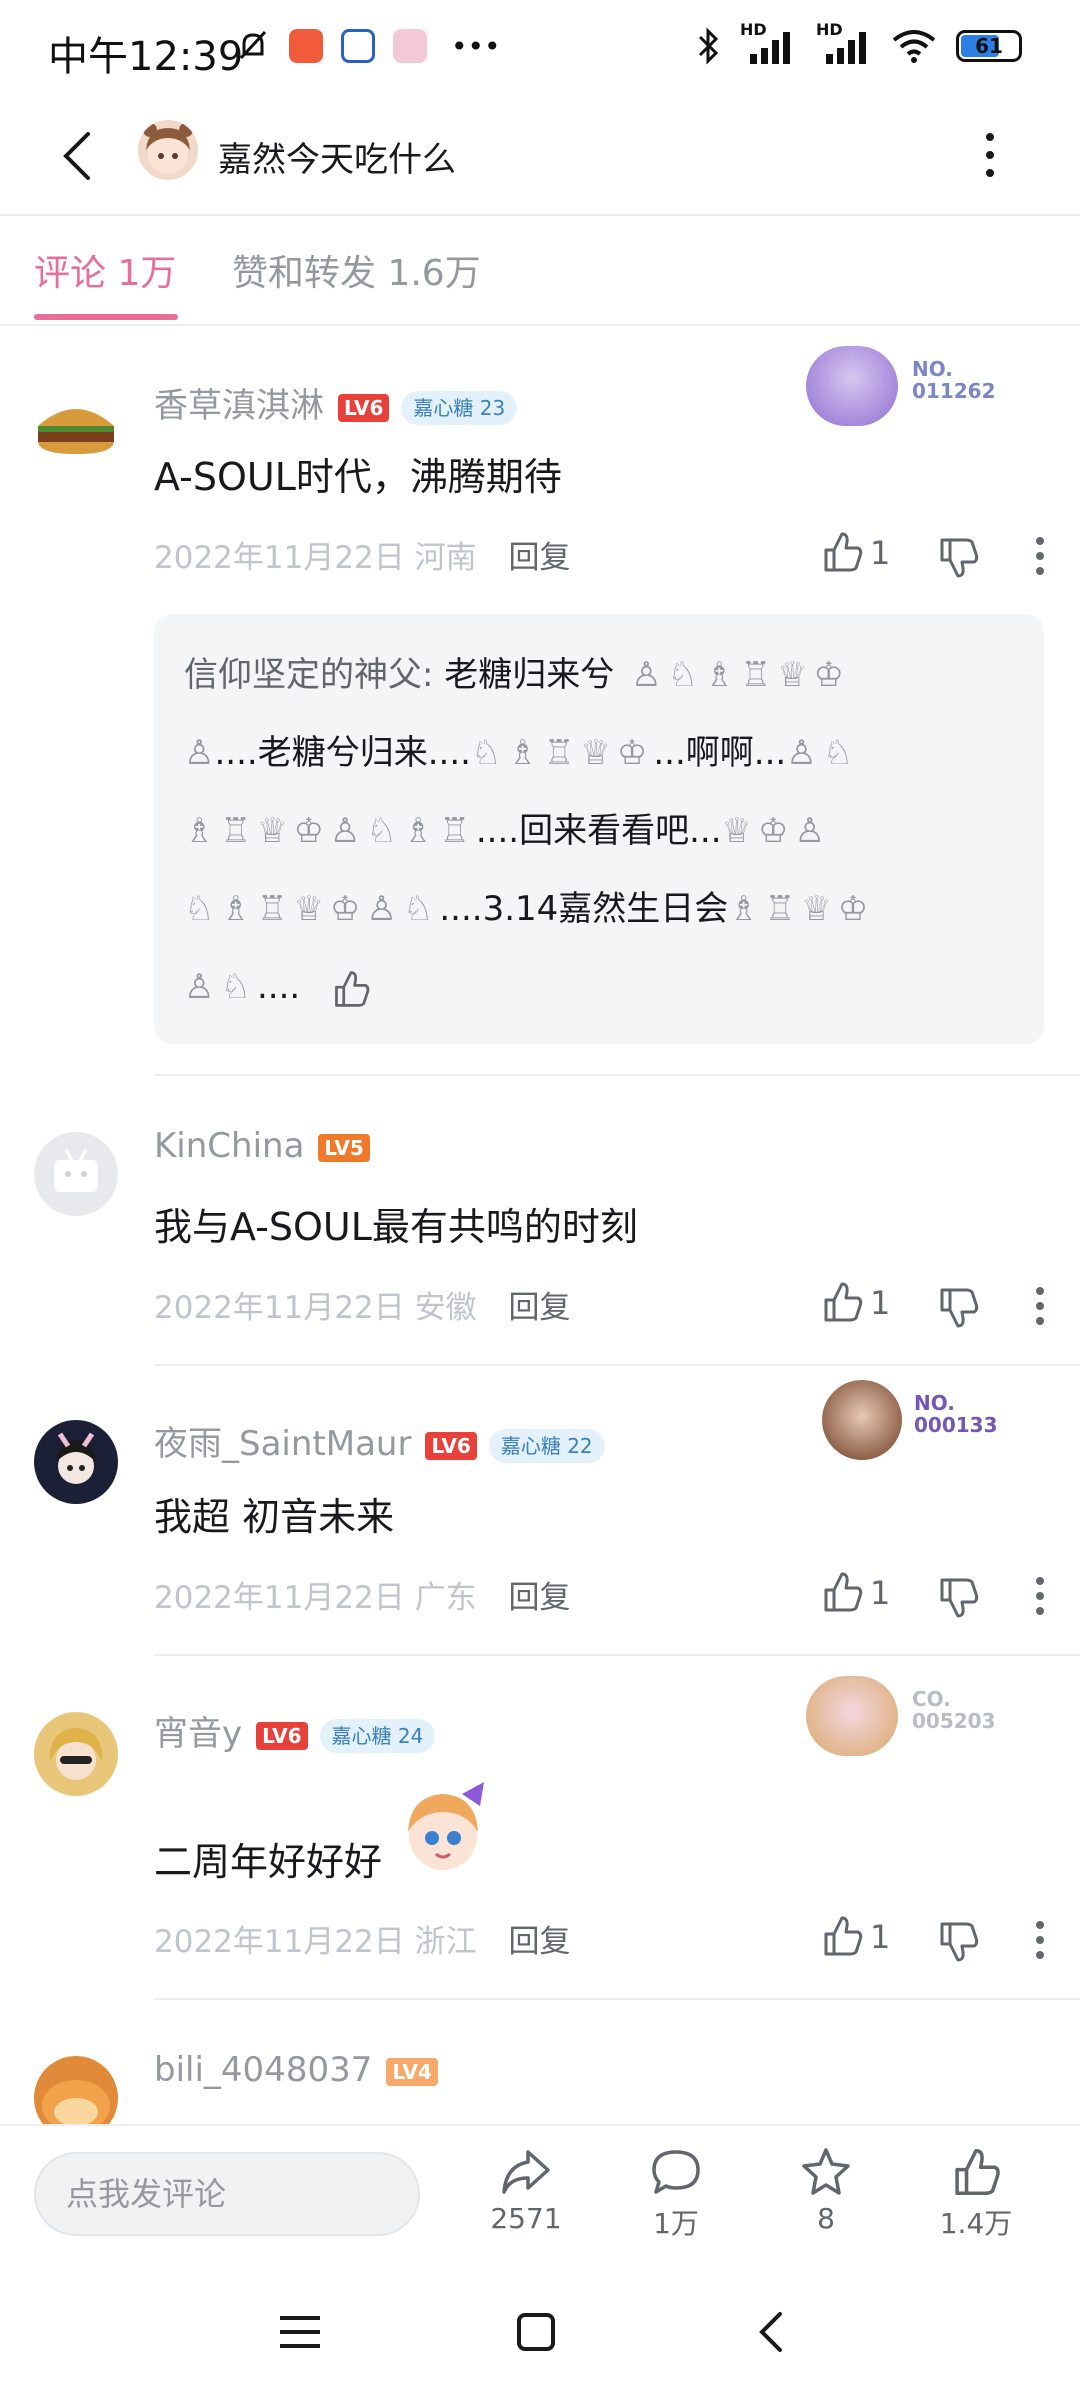  I want to click on username-text: bili_4048037, so click(263, 2070).